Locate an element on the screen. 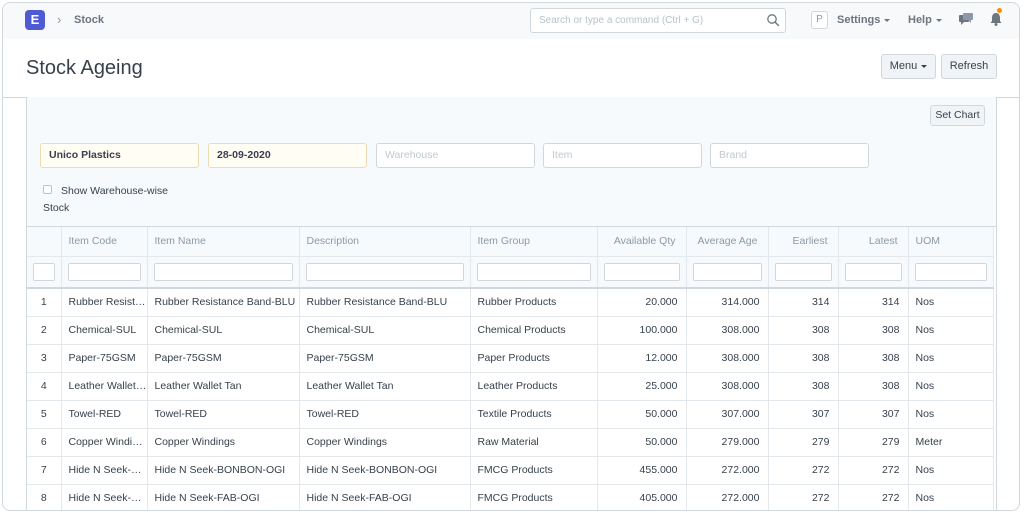  cell-item-name: Chemical-SUL is located at coordinates (223, 330).